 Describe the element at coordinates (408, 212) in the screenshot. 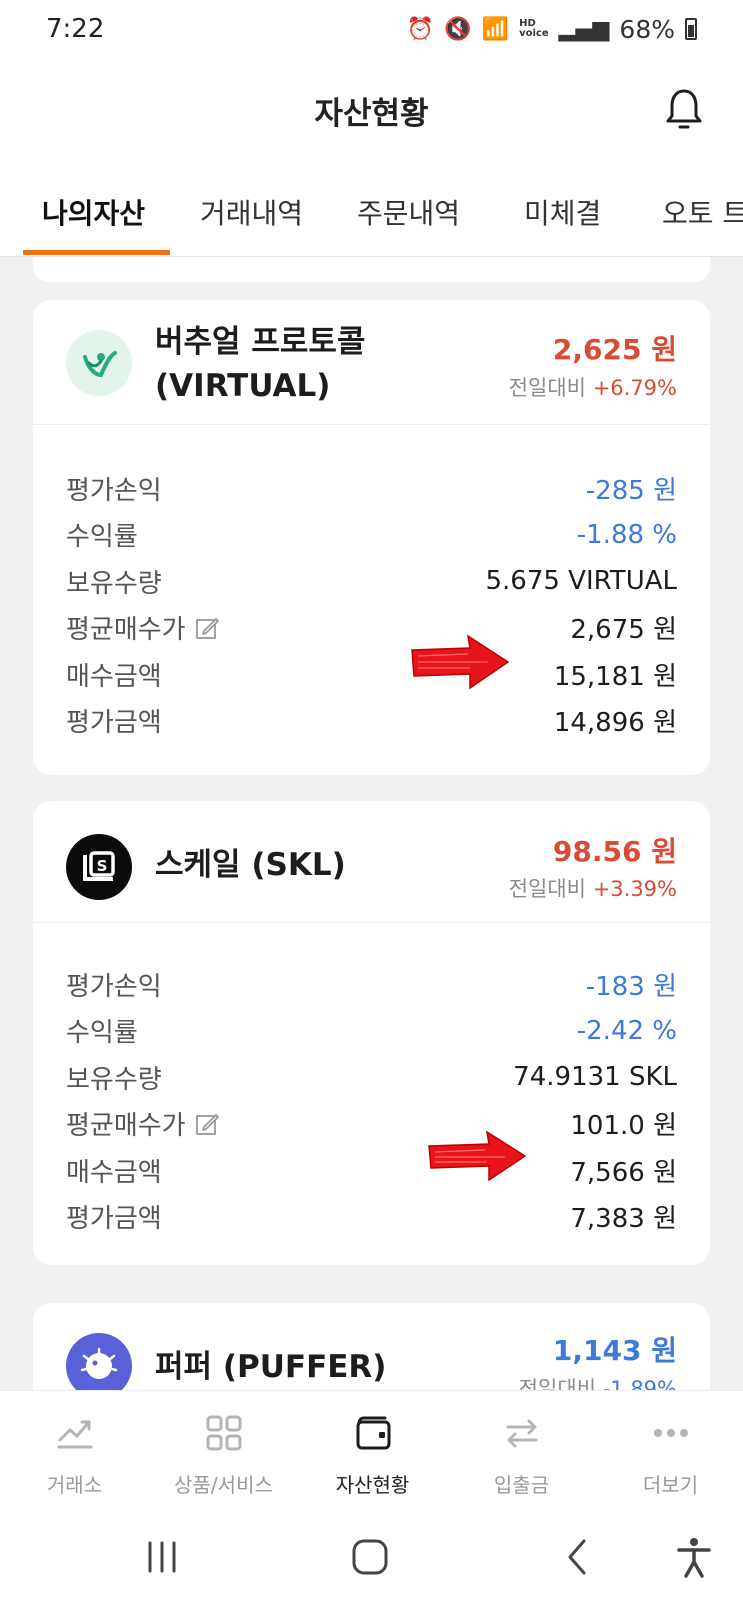

I see `tab-order-history: 주문내역` at that location.